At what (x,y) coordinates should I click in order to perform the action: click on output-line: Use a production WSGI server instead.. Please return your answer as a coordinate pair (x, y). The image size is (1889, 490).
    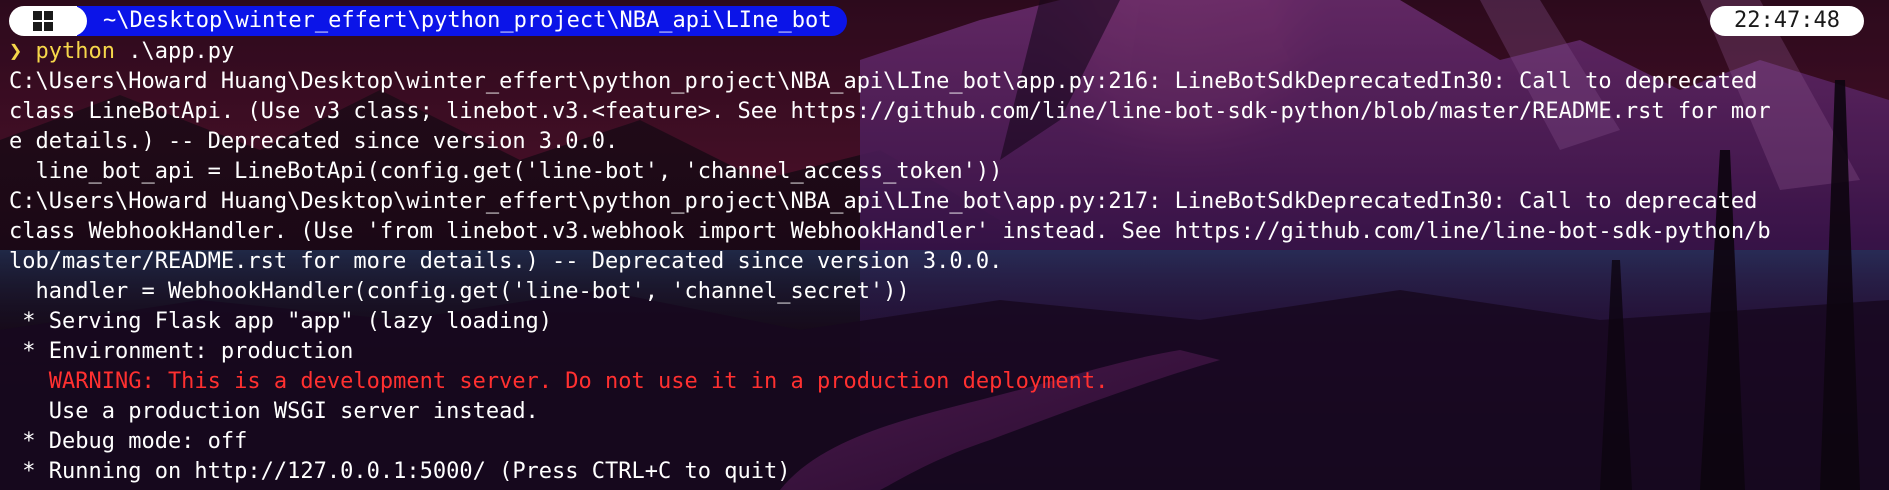
    Looking at the image, I should click on (274, 411).